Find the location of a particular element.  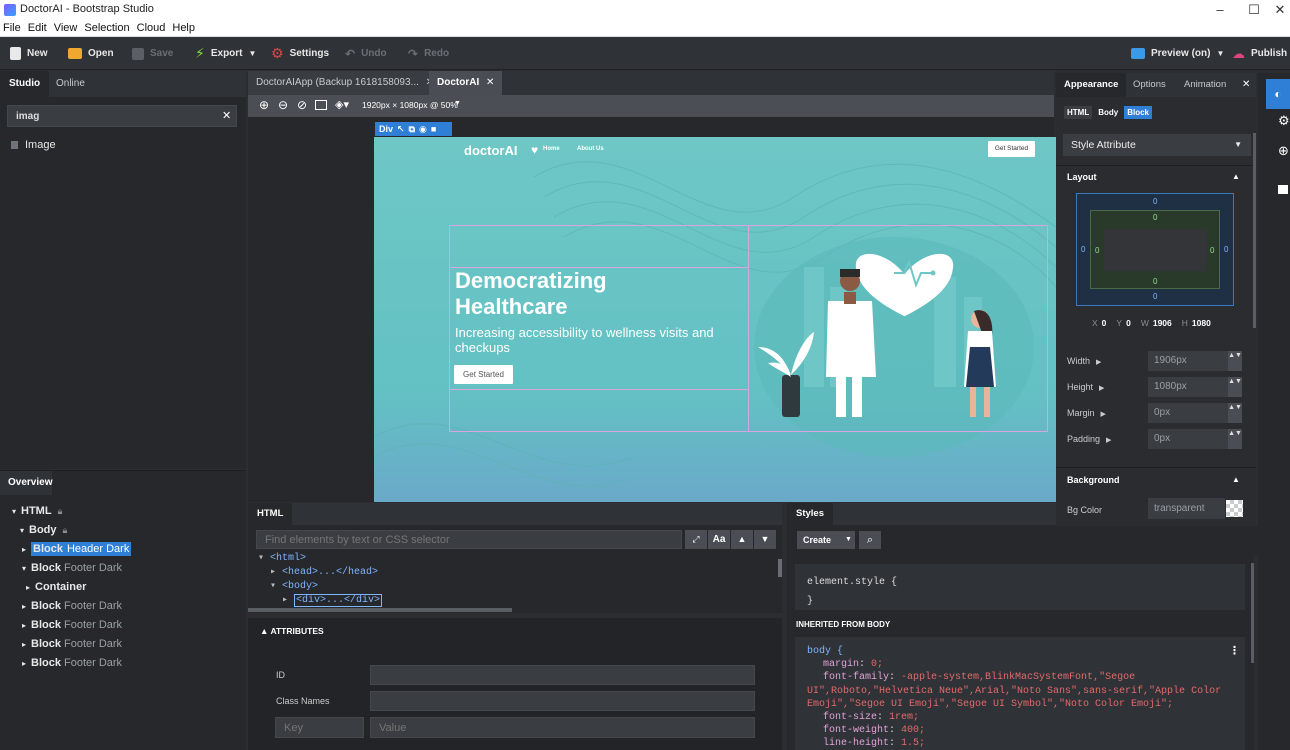

undo-button: ↶ Undo is located at coordinates (366, 53).